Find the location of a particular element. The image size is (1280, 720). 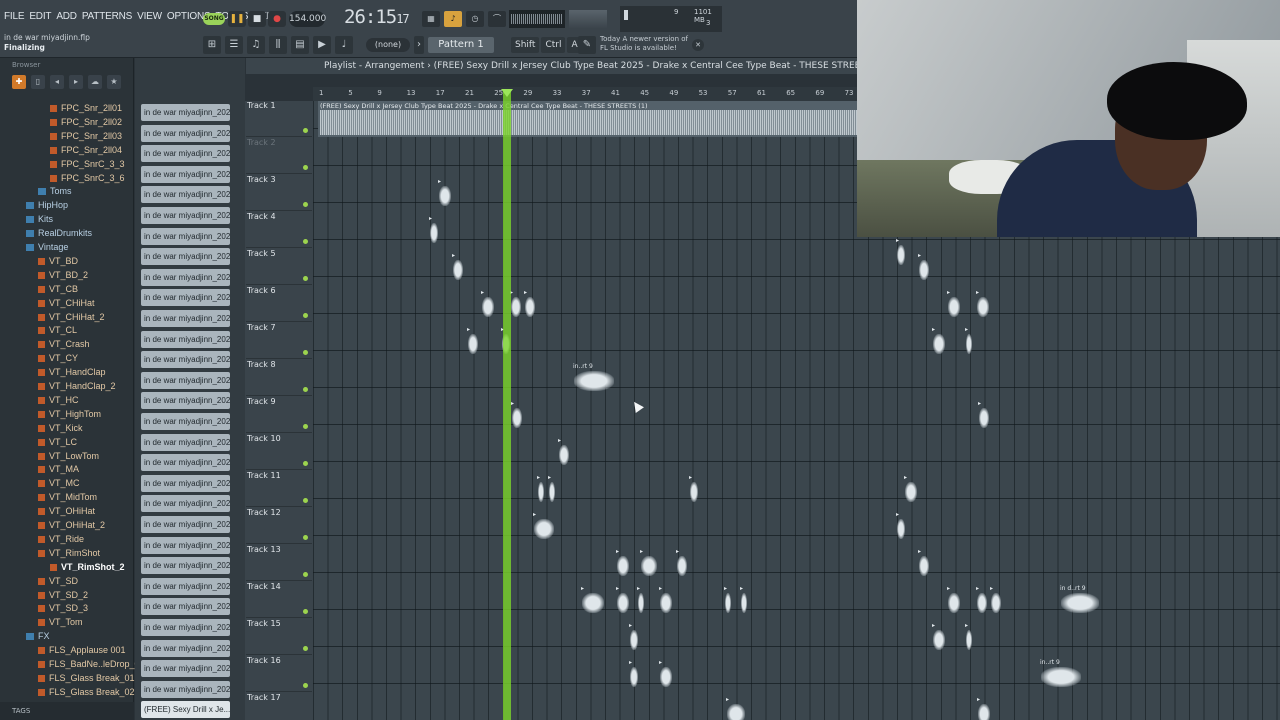

browser-item: VT_Ride is located at coordinates (61, 539).